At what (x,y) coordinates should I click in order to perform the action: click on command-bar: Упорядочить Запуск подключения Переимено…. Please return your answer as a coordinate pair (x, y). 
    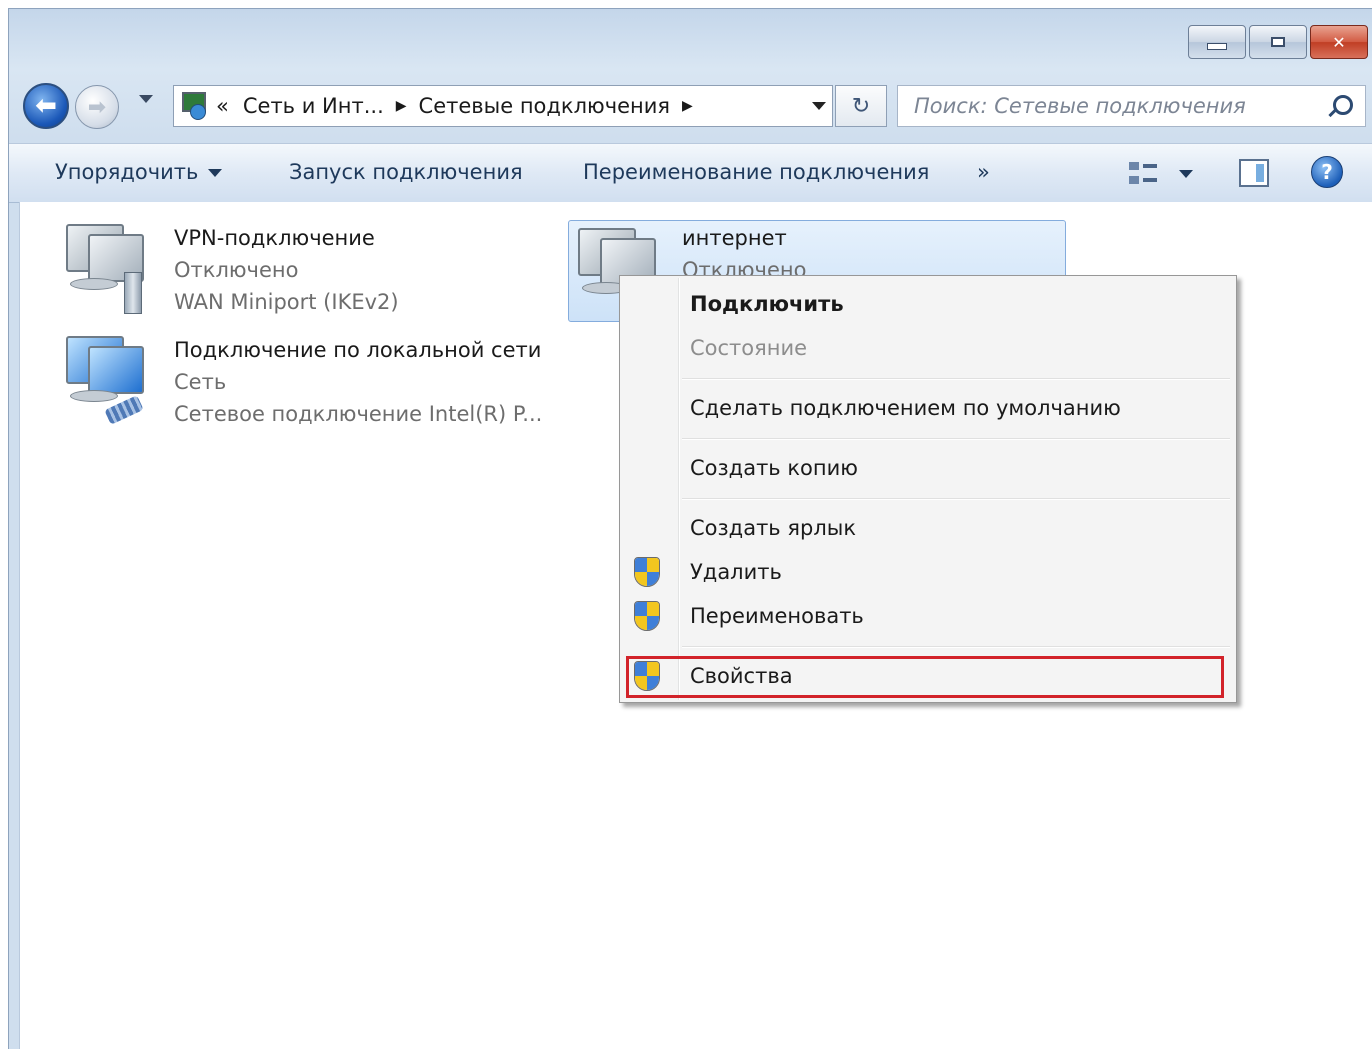
    Looking at the image, I should click on (690, 173).